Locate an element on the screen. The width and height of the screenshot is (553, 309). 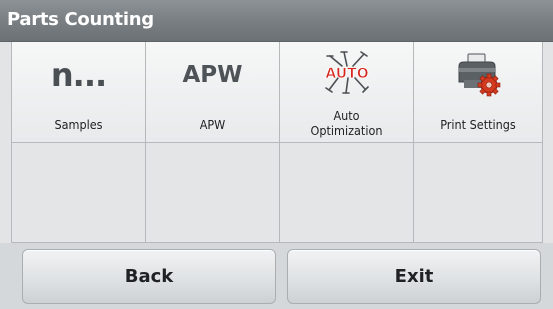
print-settings-label: Print Settings is located at coordinates (478, 124).